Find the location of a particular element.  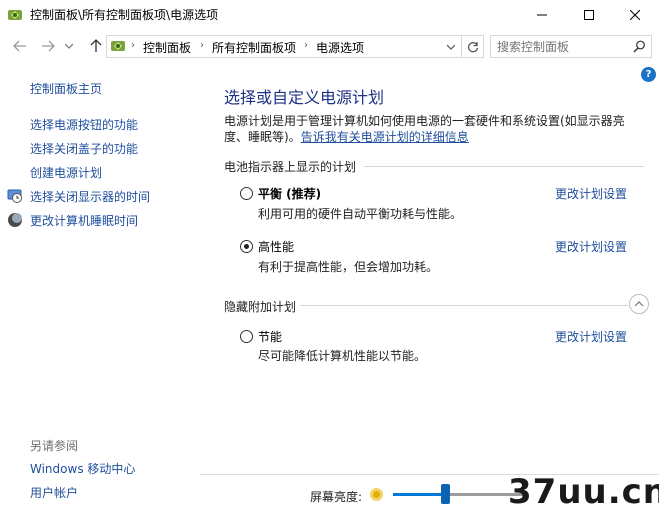

moon-icon is located at coordinates (15, 220).